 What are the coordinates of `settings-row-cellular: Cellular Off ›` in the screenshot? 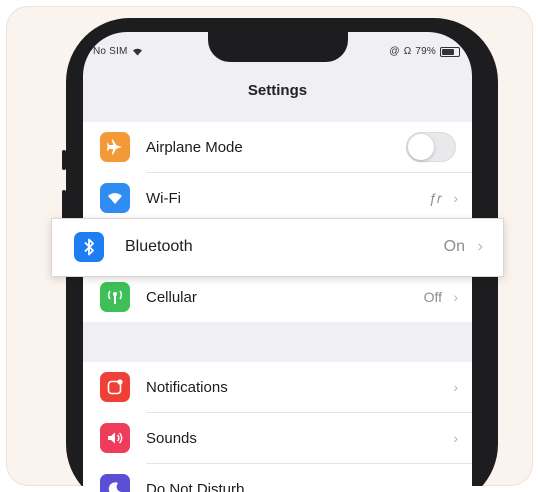 It's located at (277, 297).